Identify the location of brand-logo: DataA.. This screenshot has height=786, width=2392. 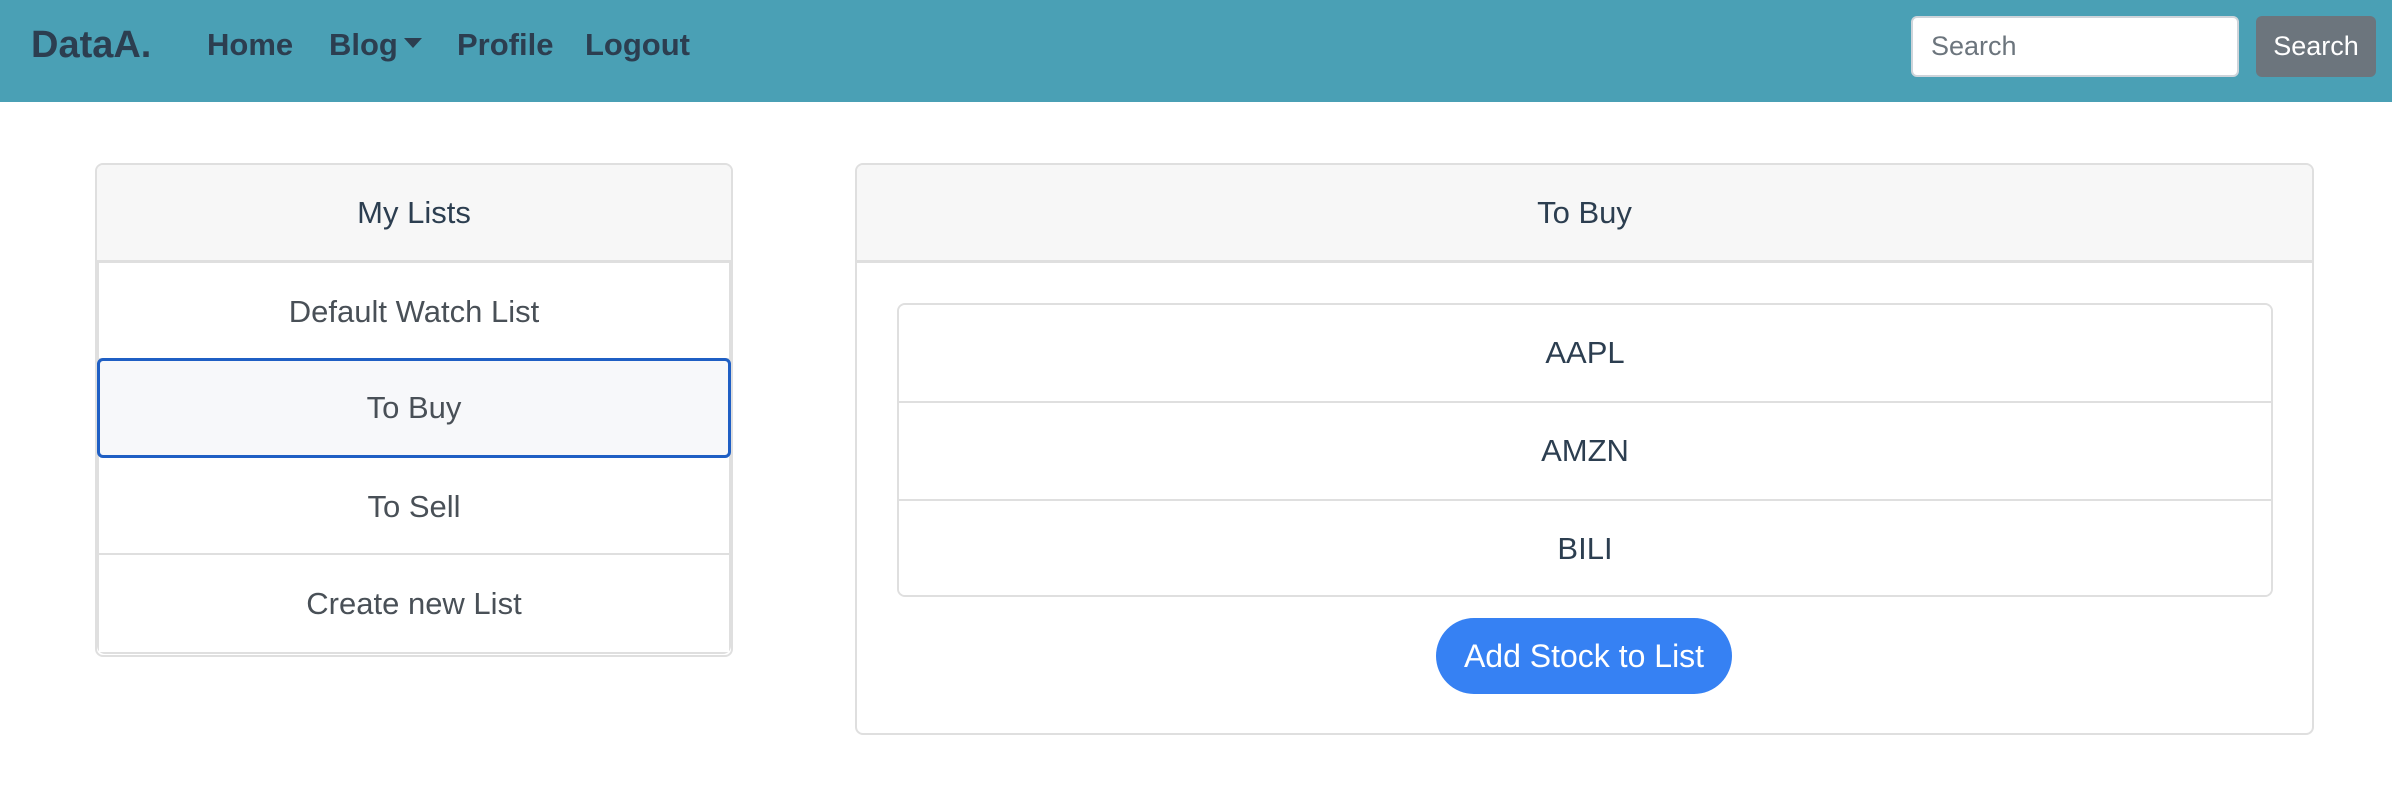
(91, 45).